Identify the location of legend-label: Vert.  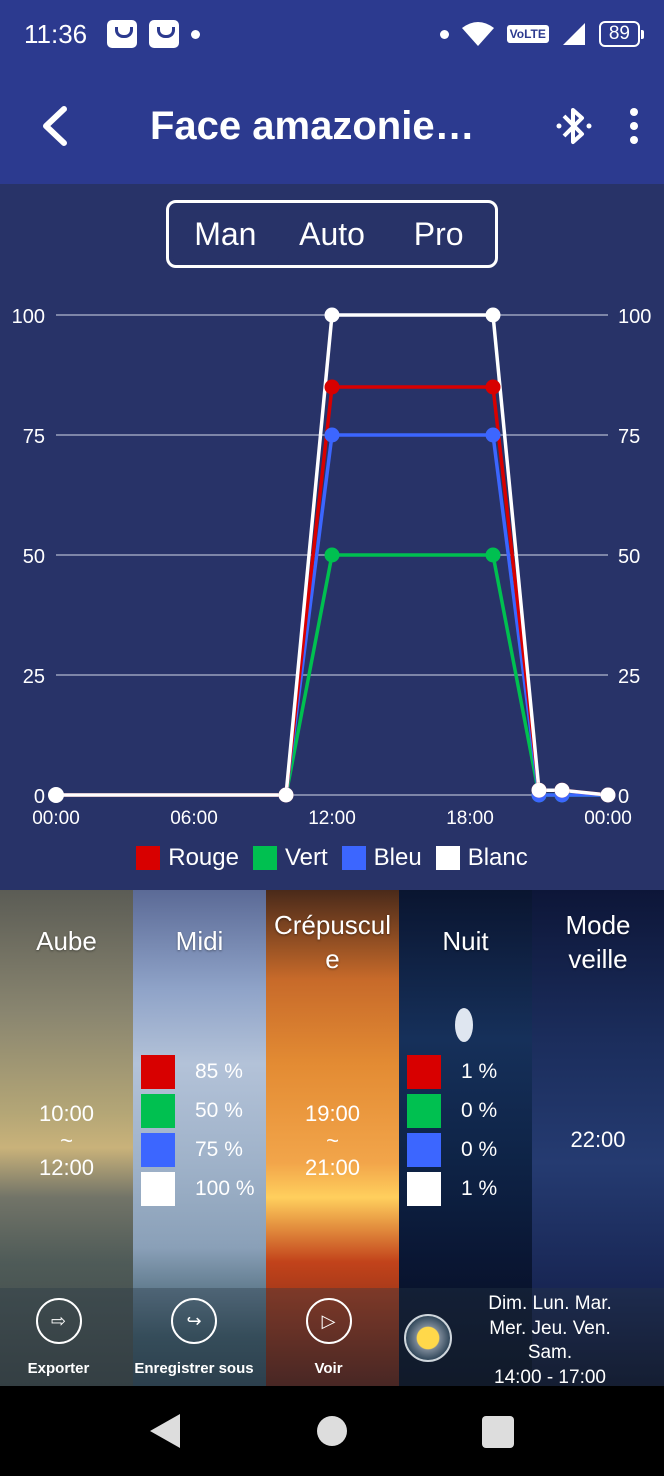
(306, 857).